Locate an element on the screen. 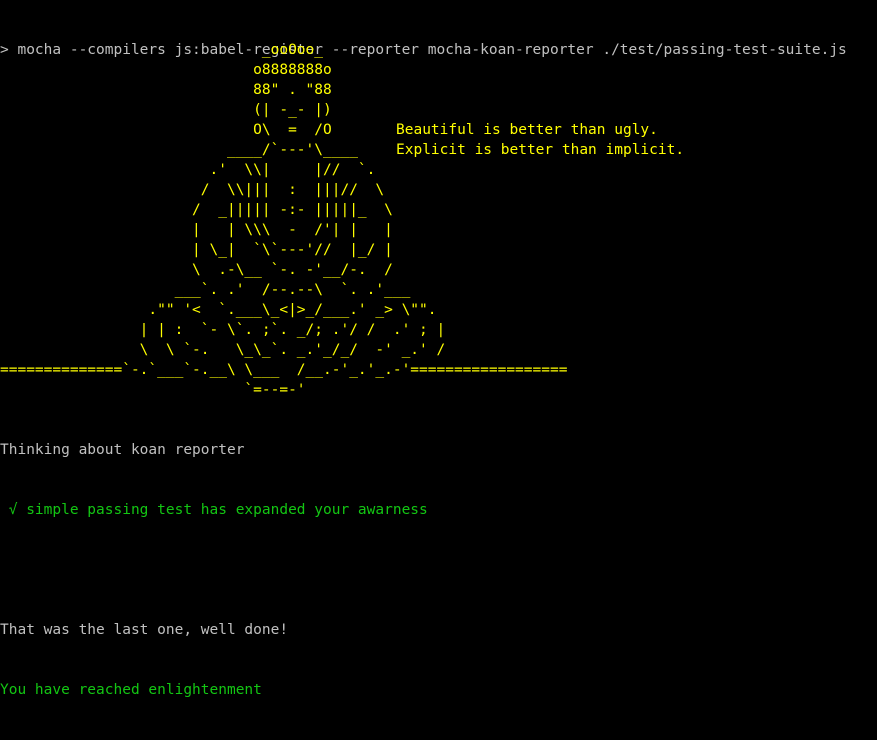 The width and height of the screenshot is (877, 740). quote-line-1: Beautiful is better than ugly. is located at coordinates (527, 130).